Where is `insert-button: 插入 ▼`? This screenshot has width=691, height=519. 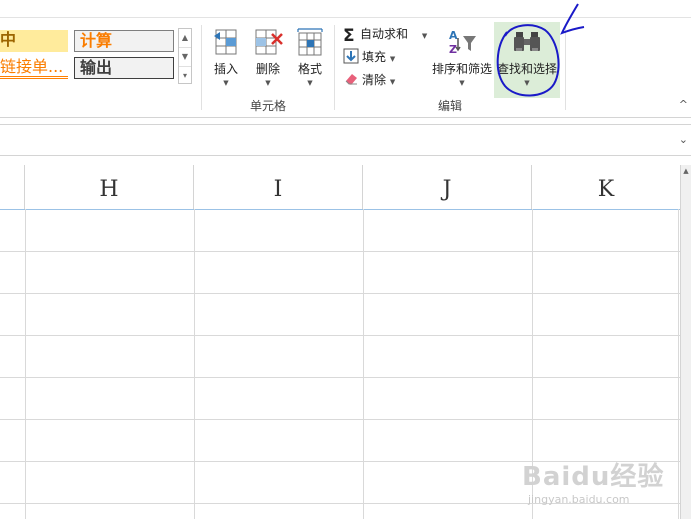 insert-button: 插入 ▼ is located at coordinates (226, 57).